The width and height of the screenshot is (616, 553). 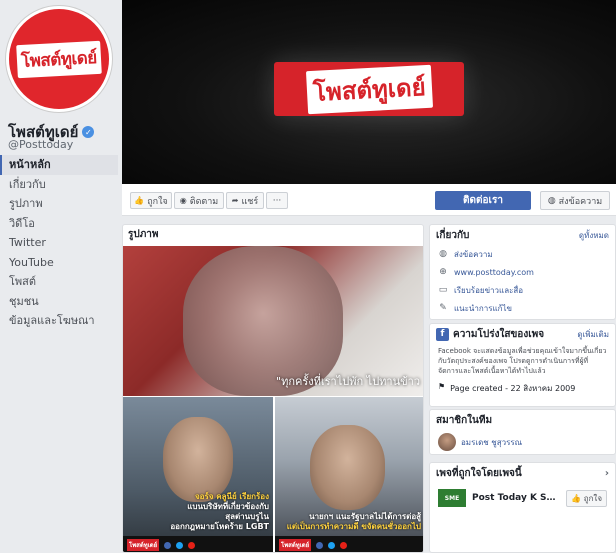 What do you see at coordinates (443, 308) in the screenshot?
I see `pencil-icon: ✎` at bounding box center [443, 308].